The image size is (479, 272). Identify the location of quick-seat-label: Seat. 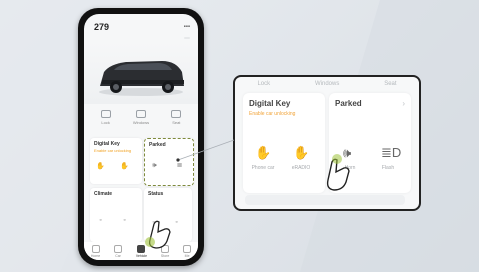
(176, 122).